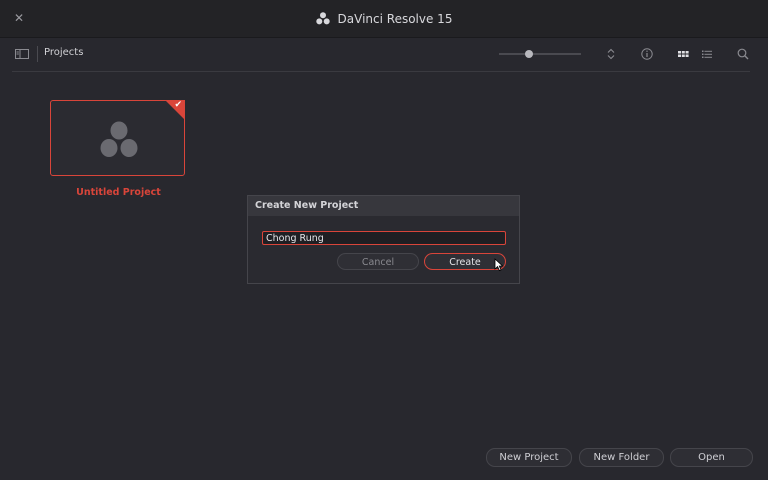  Describe the element at coordinates (707, 54) in the screenshot. I see `list-view-icon` at that location.